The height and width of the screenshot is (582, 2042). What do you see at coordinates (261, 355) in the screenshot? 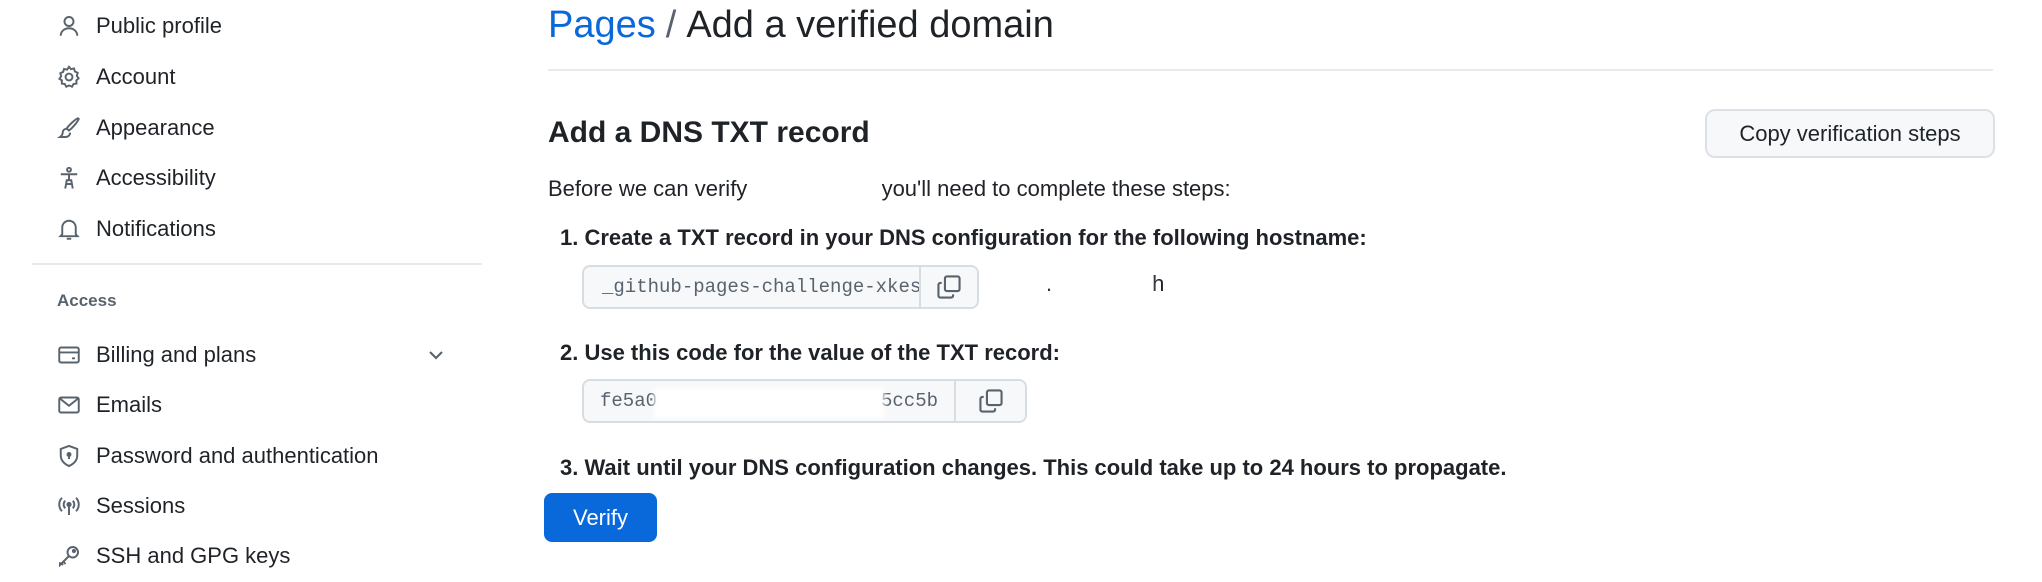
I see `sidebar-item-billing: Billing and plans` at bounding box center [261, 355].